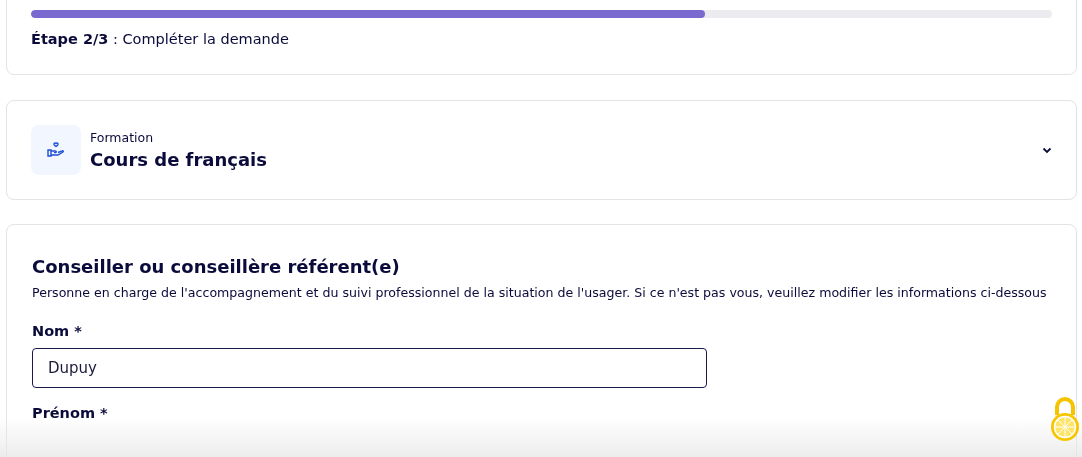 The image size is (1082, 457). I want to click on service-category: Formation, so click(122, 137).